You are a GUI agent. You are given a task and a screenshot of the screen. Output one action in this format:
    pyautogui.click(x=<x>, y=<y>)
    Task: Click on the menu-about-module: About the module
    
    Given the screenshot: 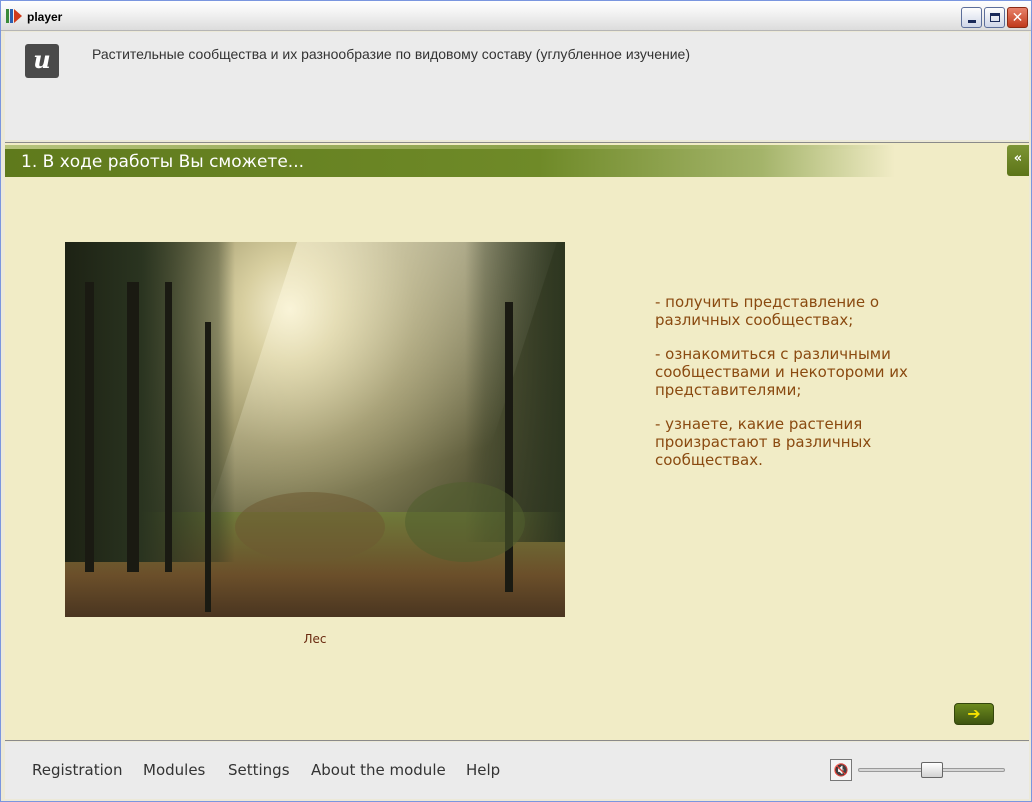 What is the action you would take?
    pyautogui.click(x=378, y=770)
    